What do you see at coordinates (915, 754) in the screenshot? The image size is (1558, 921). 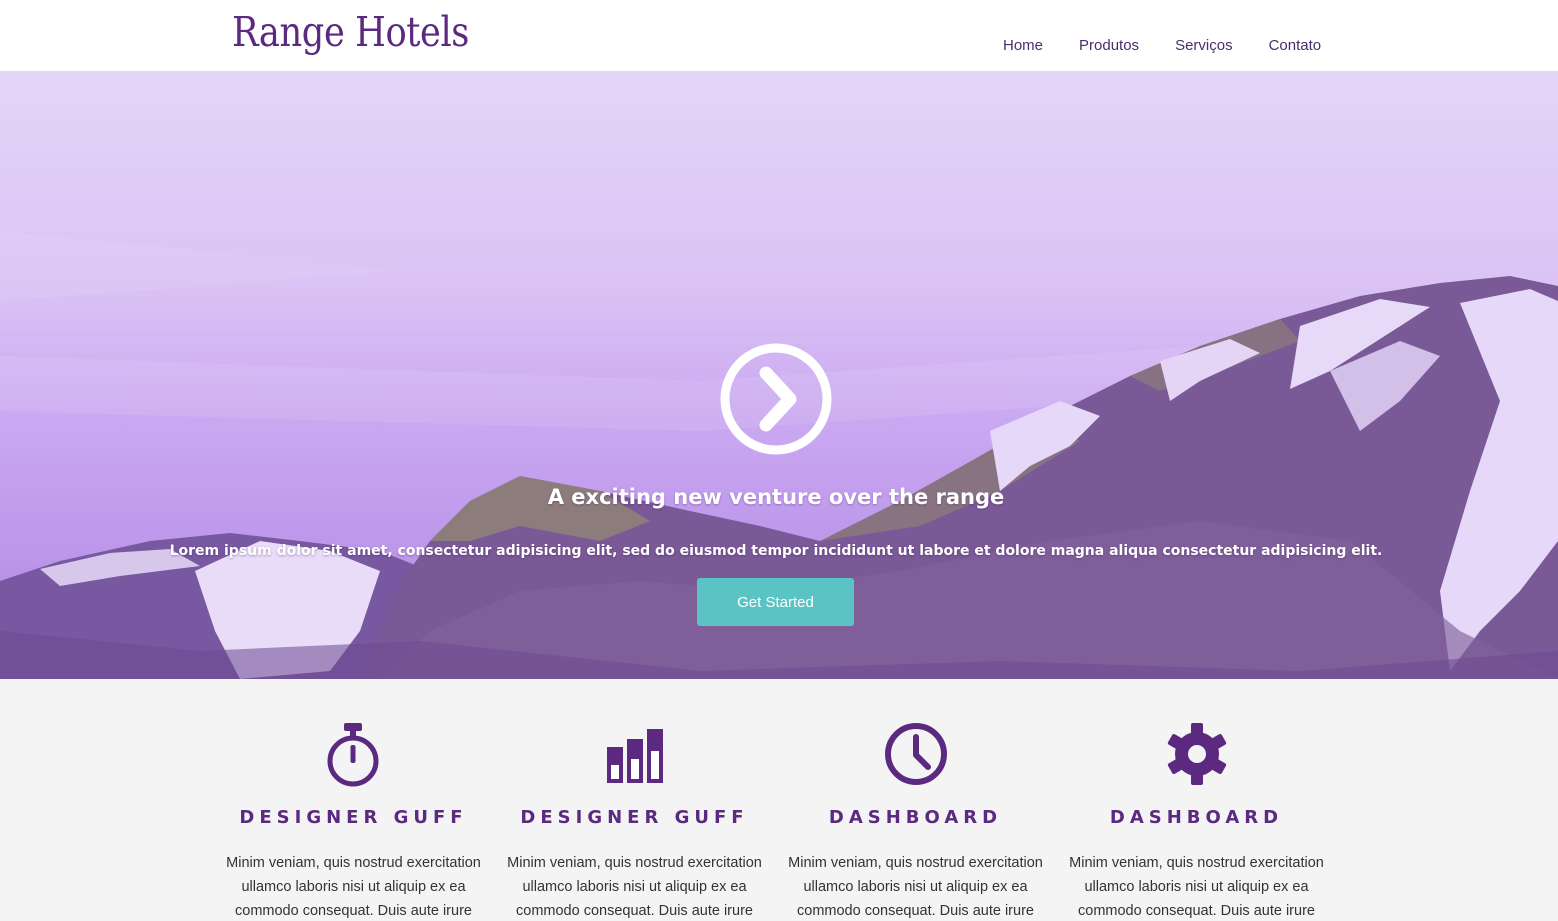 I see `clock-icon` at bounding box center [915, 754].